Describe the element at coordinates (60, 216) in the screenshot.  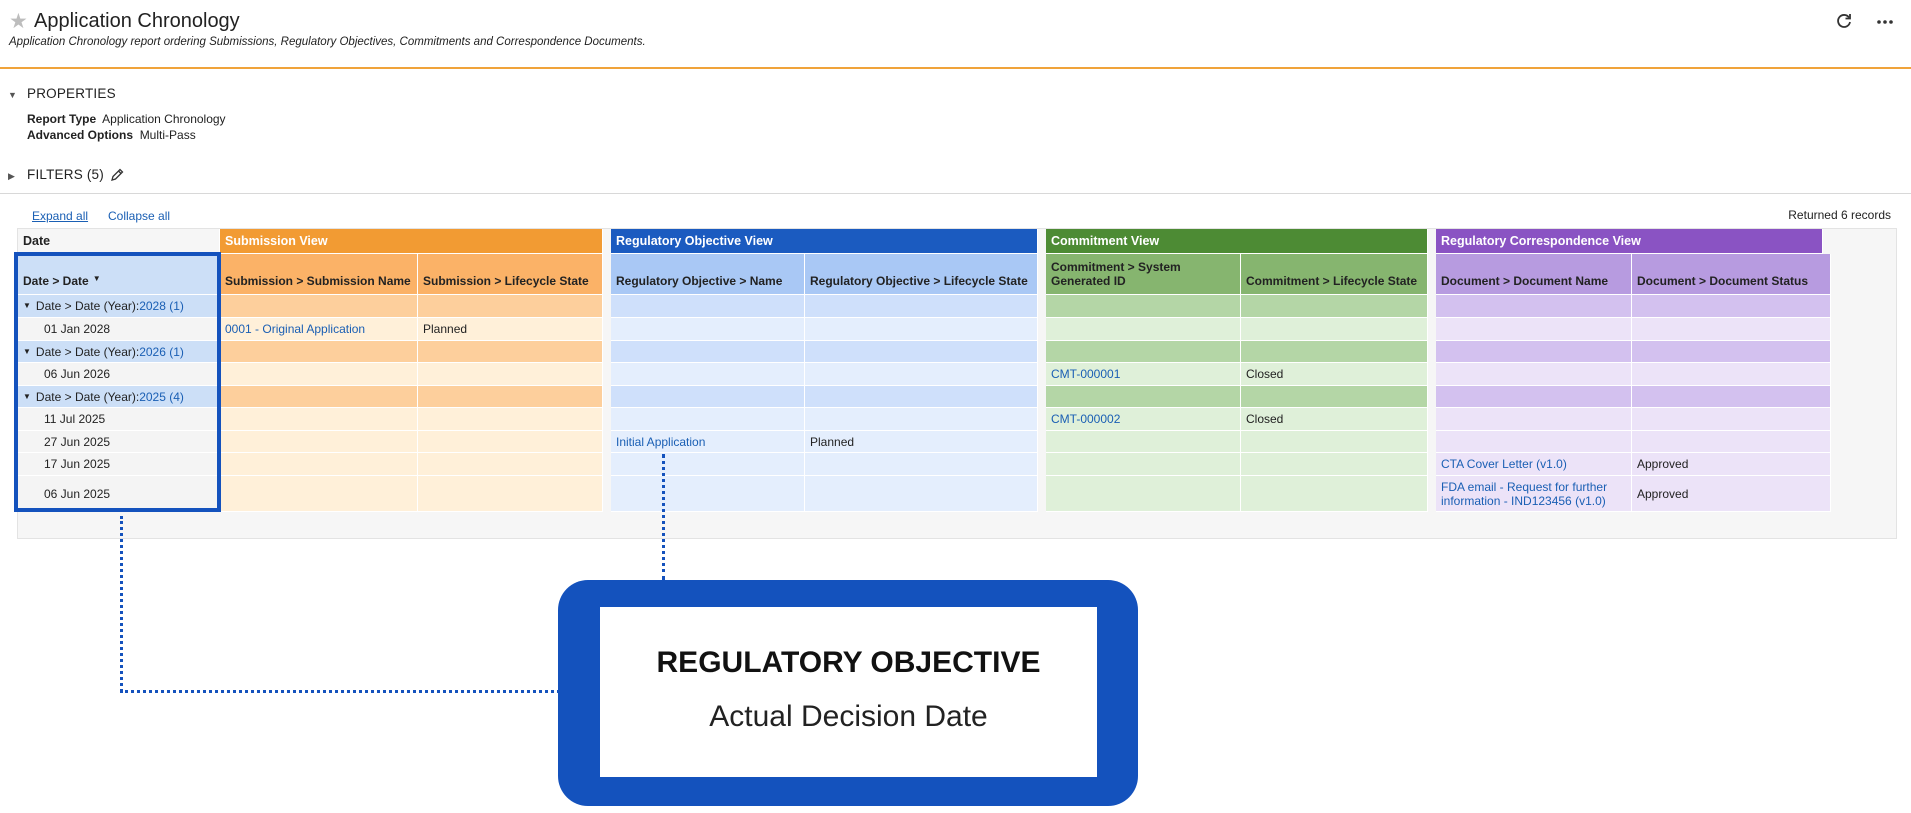
I see `expand-all-link: Expand all` at that location.